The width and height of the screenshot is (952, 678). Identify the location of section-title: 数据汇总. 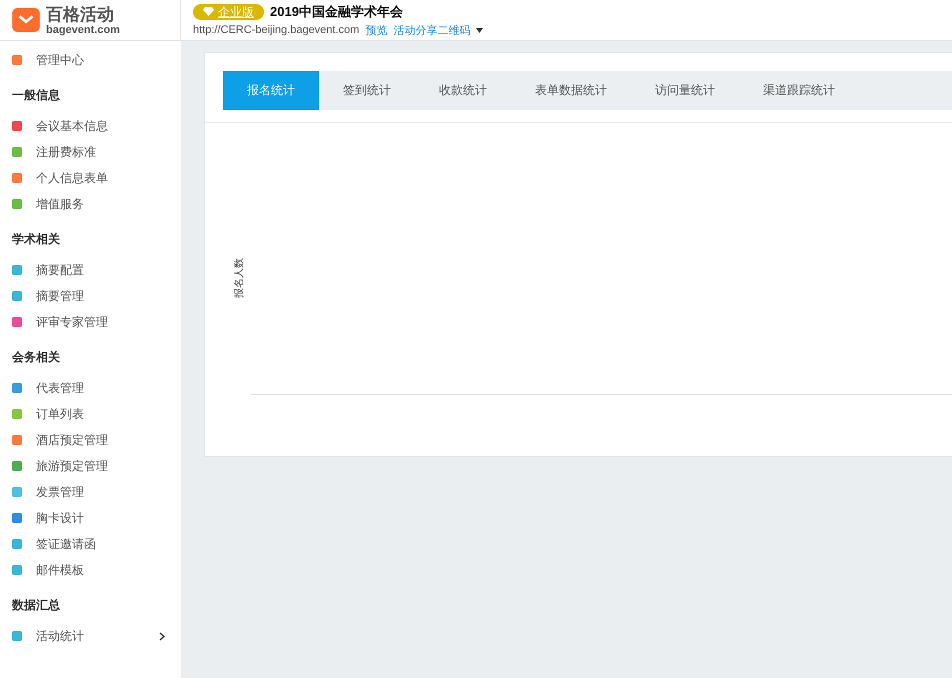
(35, 605).